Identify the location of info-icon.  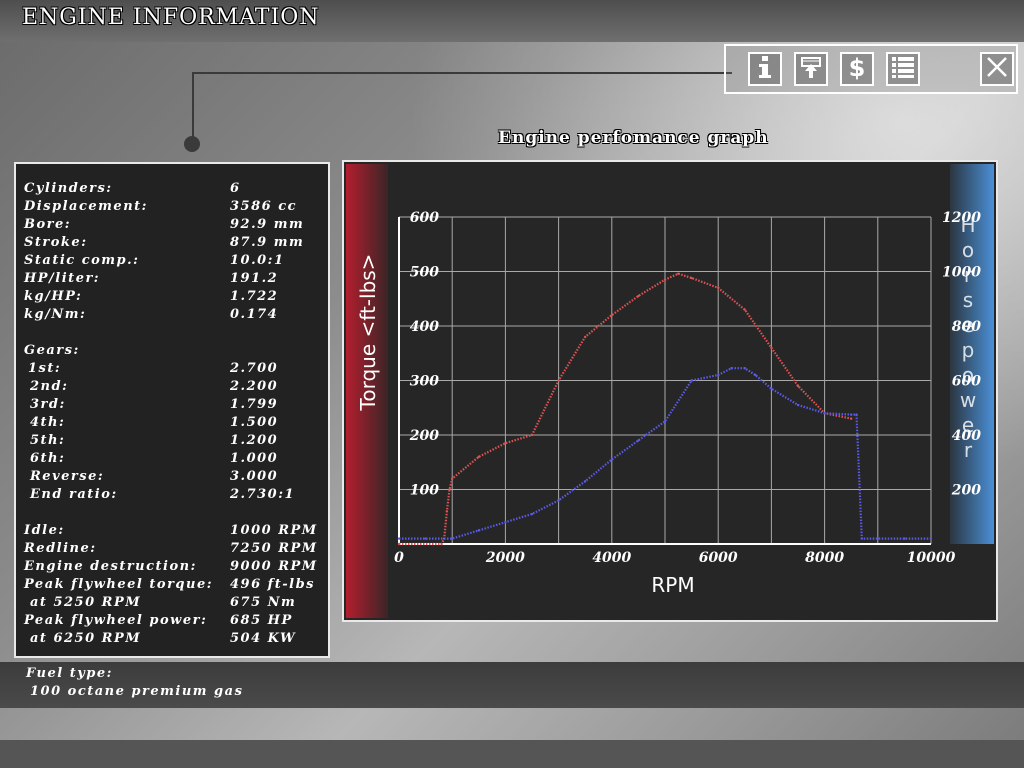
(765, 69).